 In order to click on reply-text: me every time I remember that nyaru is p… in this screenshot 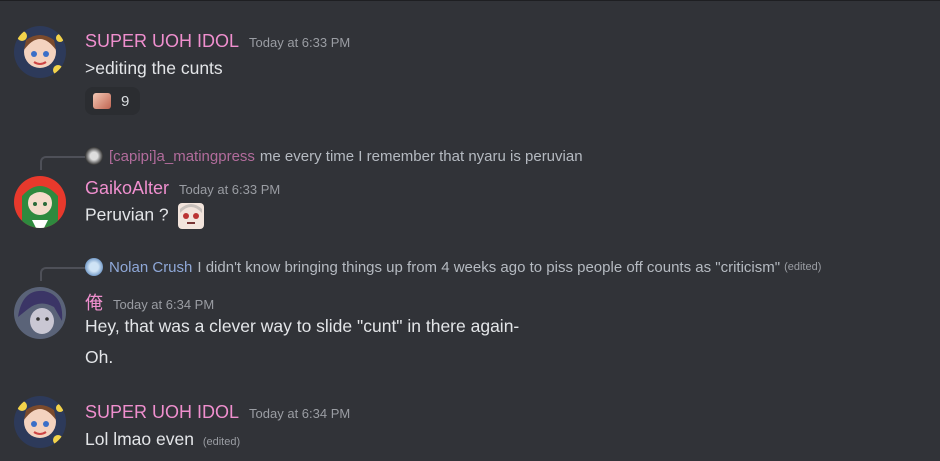, I will do `click(421, 156)`.